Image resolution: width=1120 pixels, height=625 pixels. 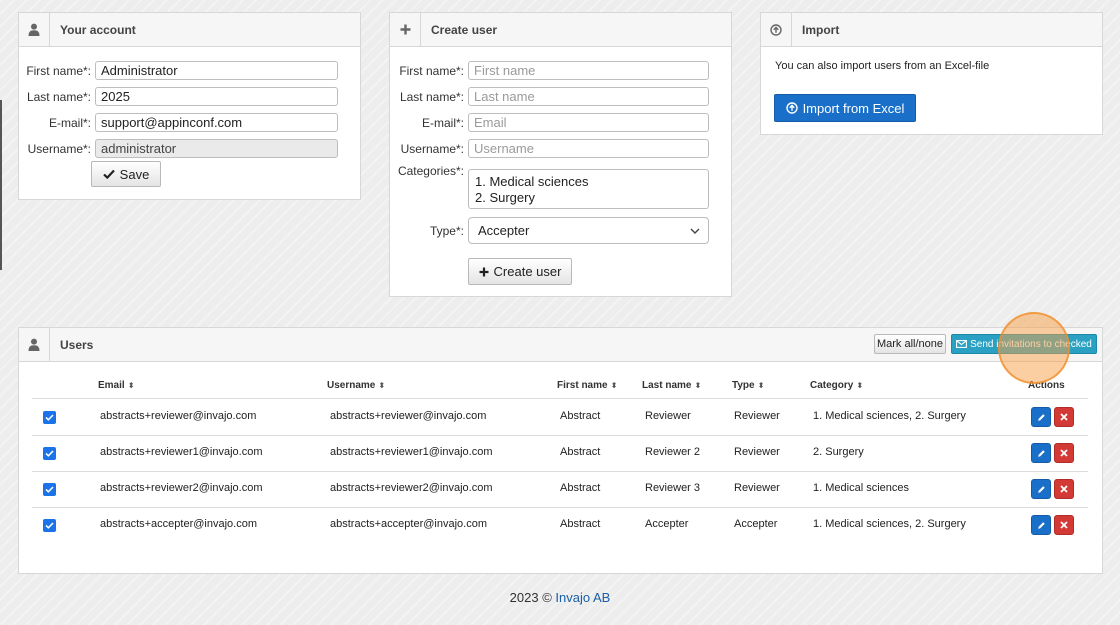 I want to click on email-column-label: Email, so click(x=111, y=385).